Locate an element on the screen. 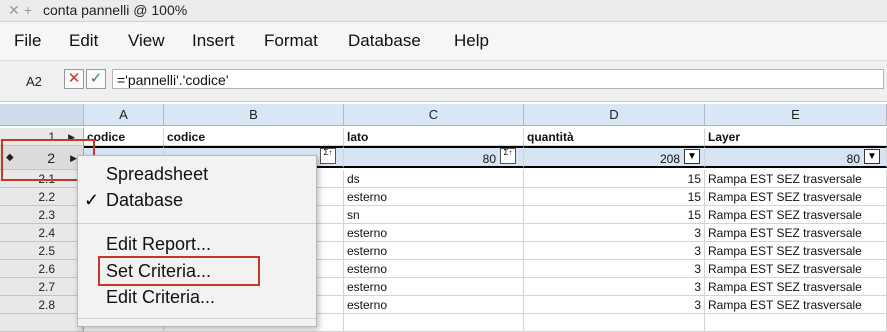 This screenshot has height=332, width=887. menu-file: File is located at coordinates (27, 41).